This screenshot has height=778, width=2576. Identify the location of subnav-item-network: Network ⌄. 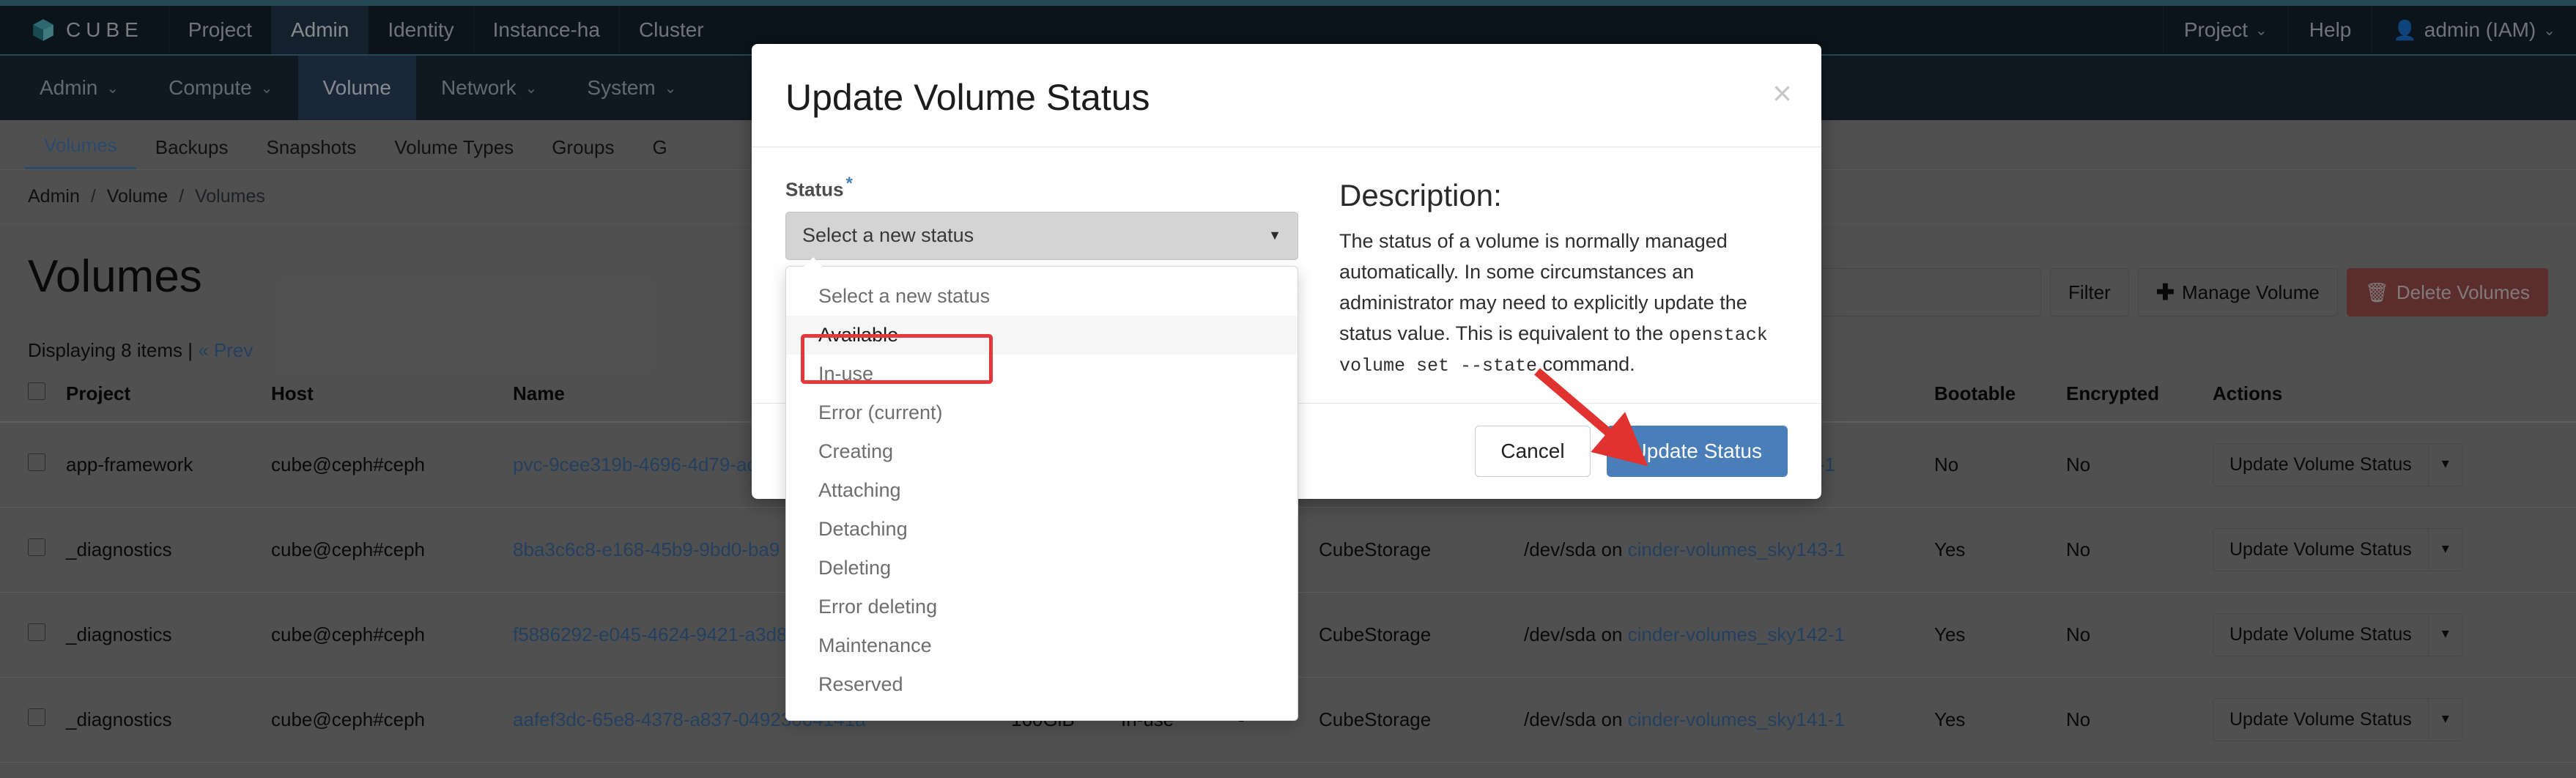
(489, 88).